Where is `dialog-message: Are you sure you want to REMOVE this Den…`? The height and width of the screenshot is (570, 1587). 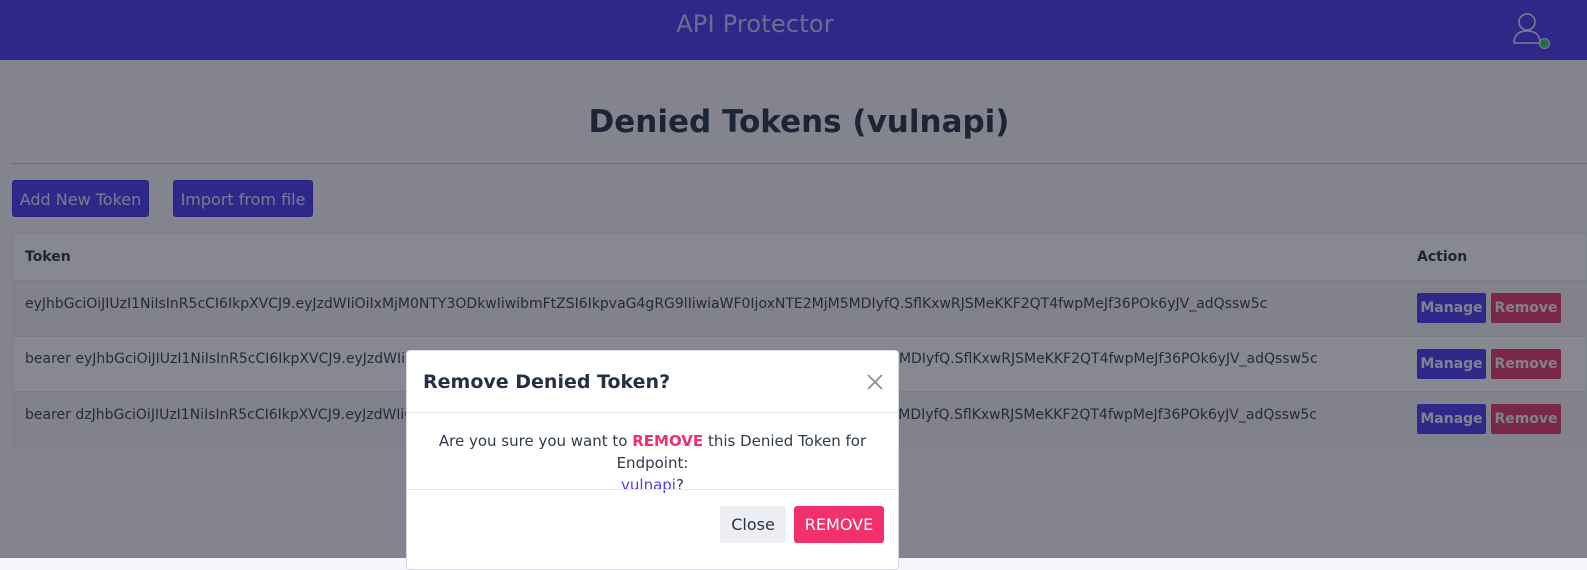 dialog-message: Are you sure you want to REMOVE this Den… is located at coordinates (652, 463).